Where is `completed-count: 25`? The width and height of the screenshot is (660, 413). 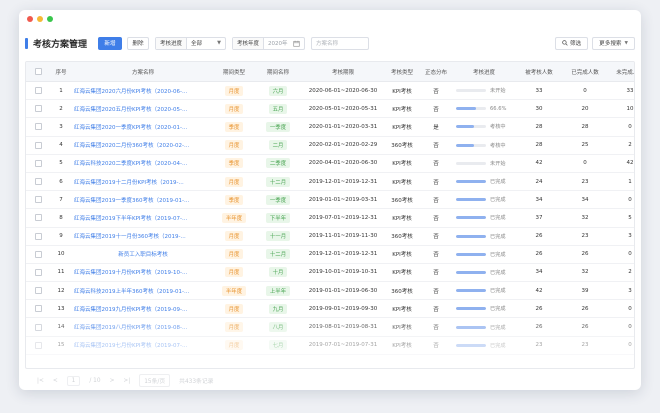 completed-count: 25 is located at coordinates (585, 145).